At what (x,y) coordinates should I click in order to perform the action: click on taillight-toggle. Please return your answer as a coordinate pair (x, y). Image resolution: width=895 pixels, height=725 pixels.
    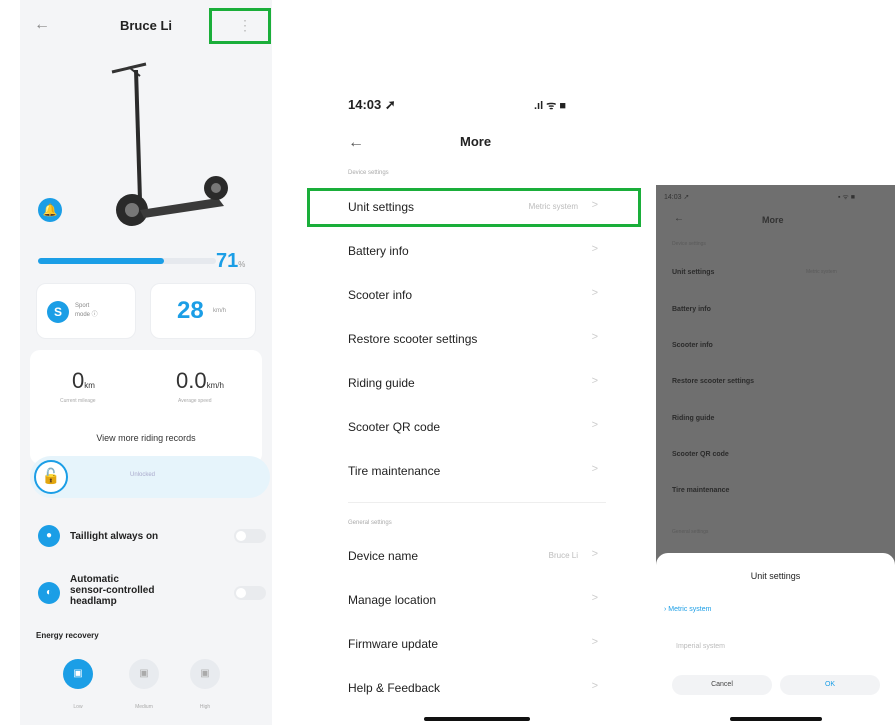
    Looking at the image, I should click on (250, 536).